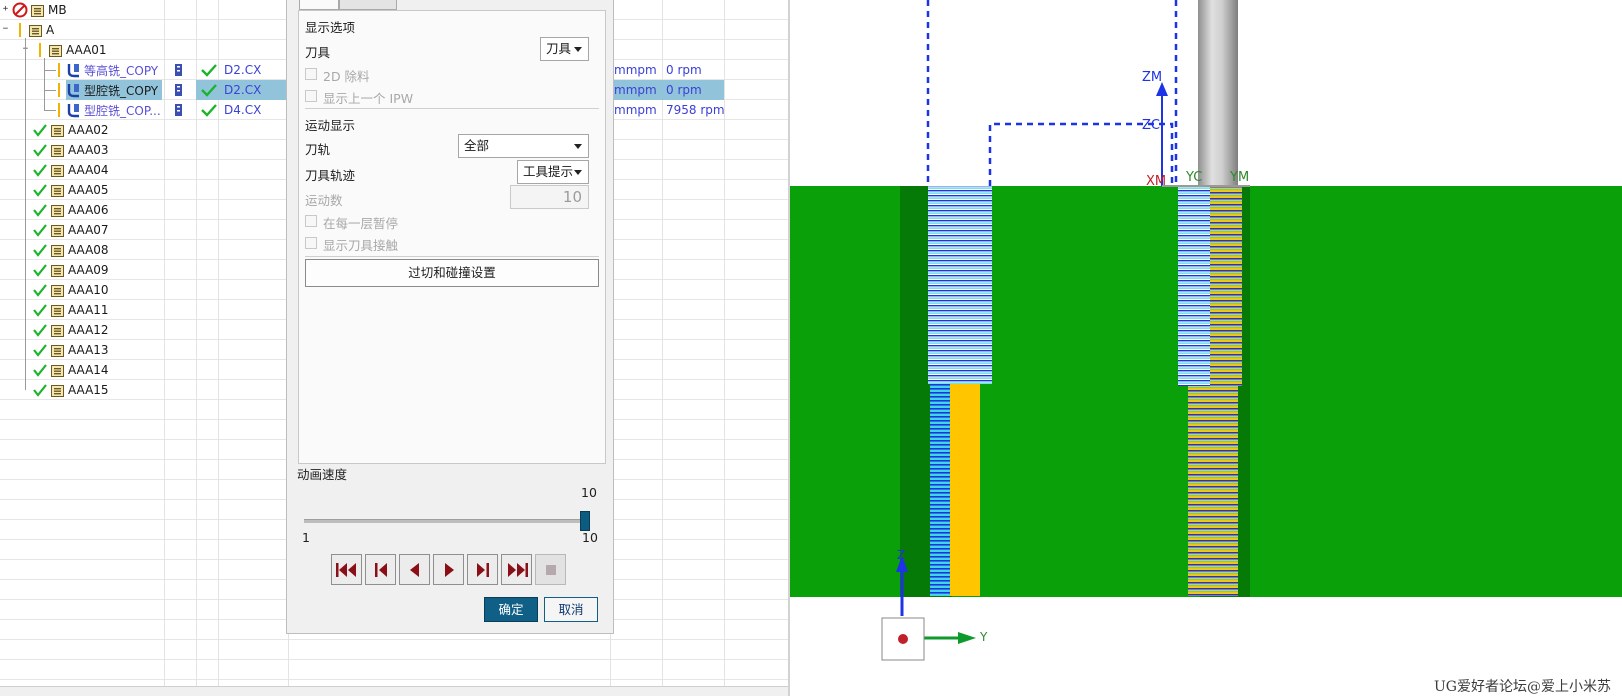 This screenshot has width=1622, height=696. Describe the element at coordinates (114, 70) in the screenshot. I see `tree-node: 等高铣_COPY` at that location.